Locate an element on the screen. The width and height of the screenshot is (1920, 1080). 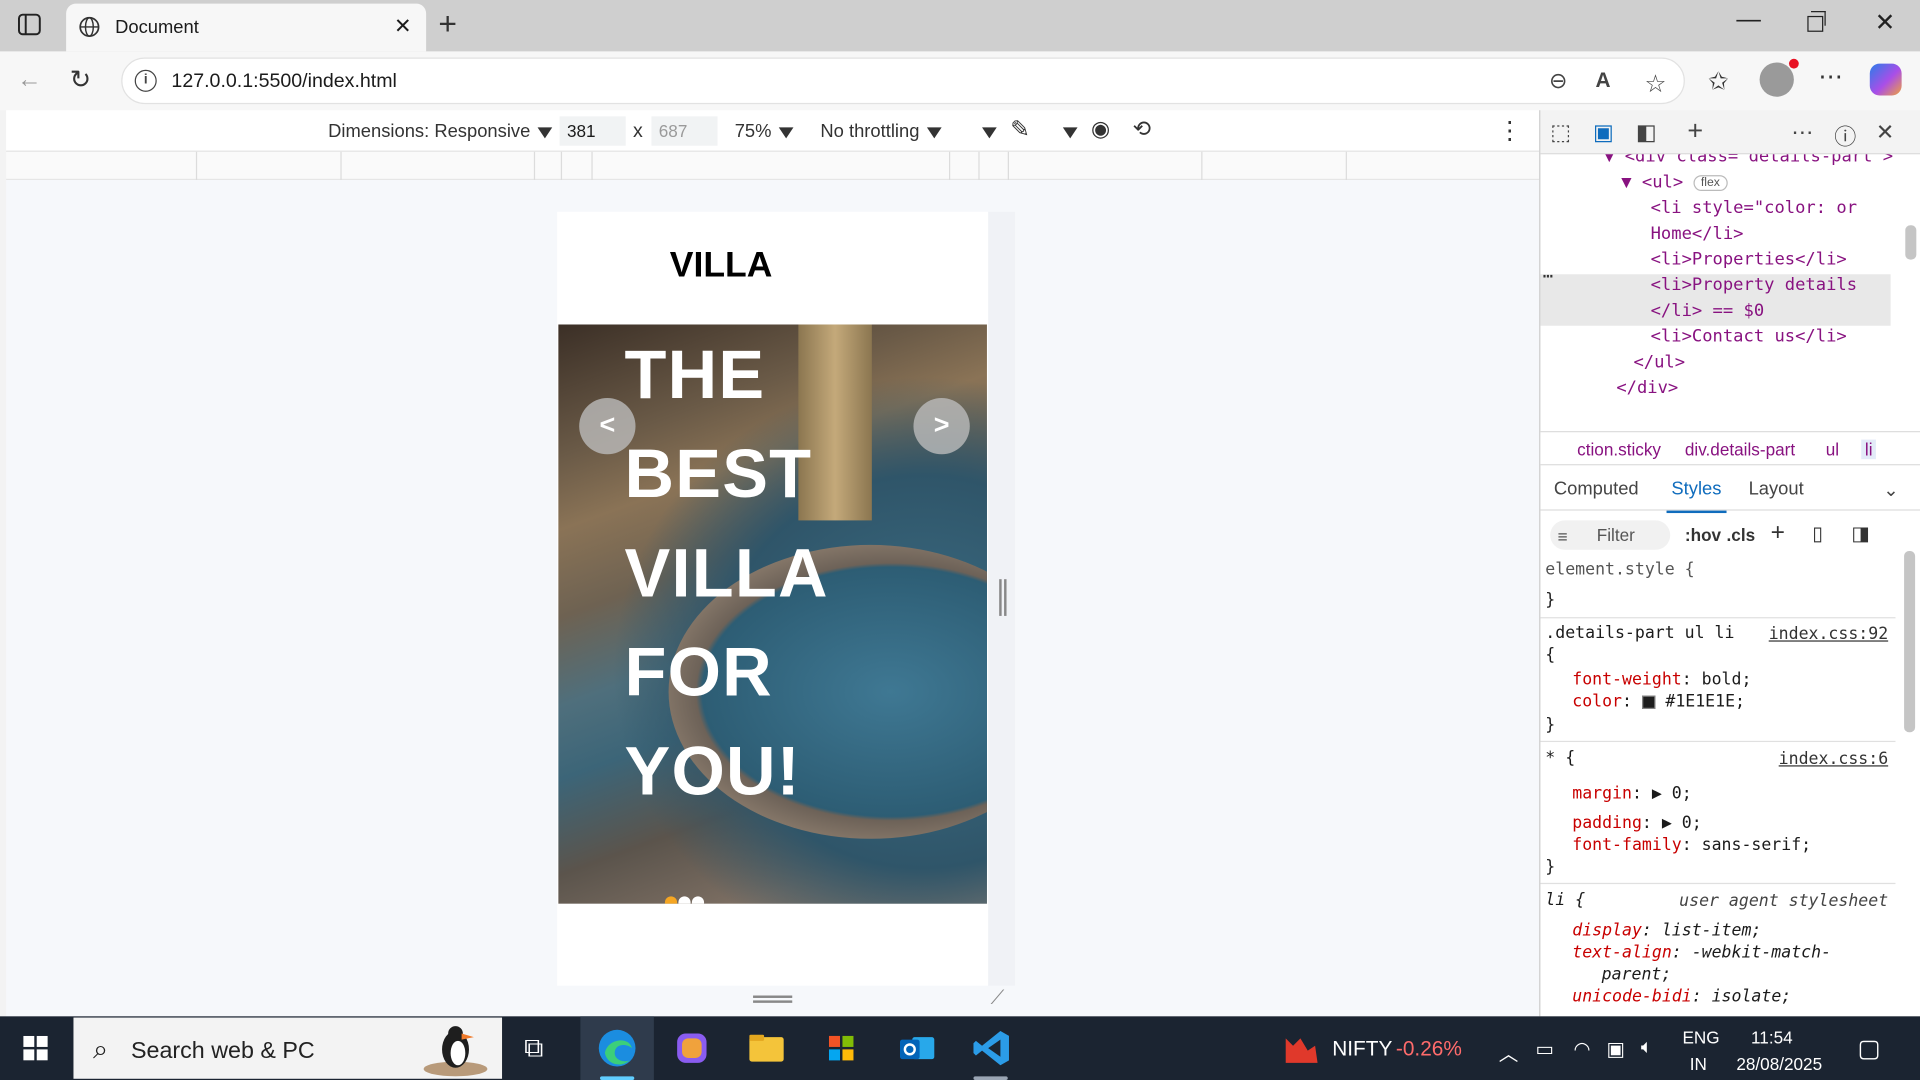
breadcrumb-item: li is located at coordinates (1869, 449).